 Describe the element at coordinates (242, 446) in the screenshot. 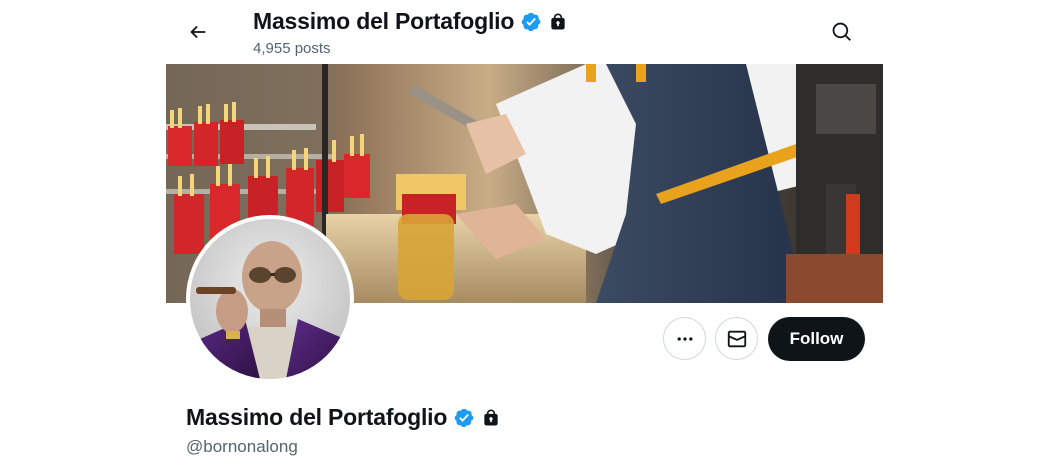

I see `profile-handle: @bornonalong` at that location.